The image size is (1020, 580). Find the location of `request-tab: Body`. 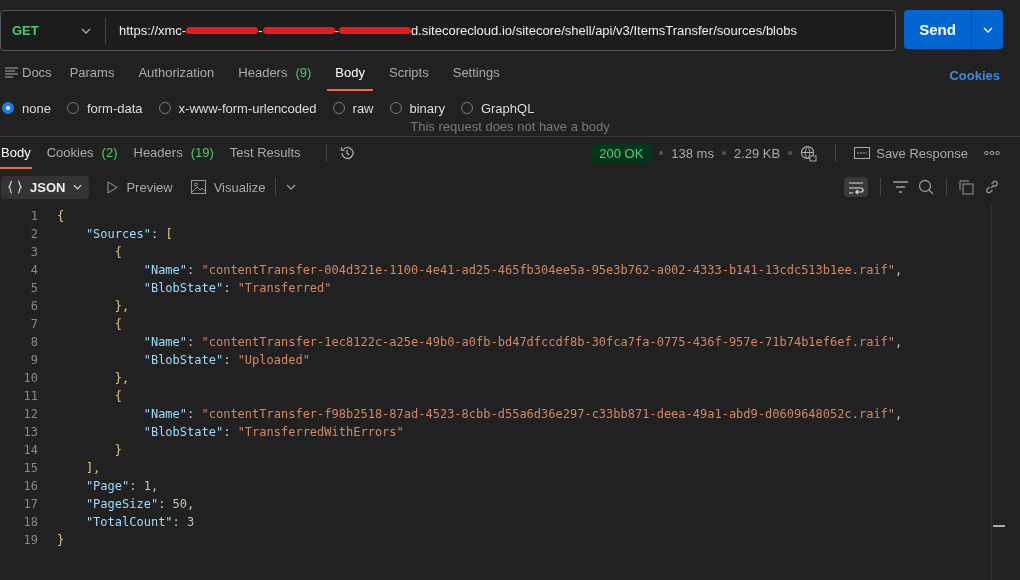

request-tab: Body is located at coordinates (350, 73).